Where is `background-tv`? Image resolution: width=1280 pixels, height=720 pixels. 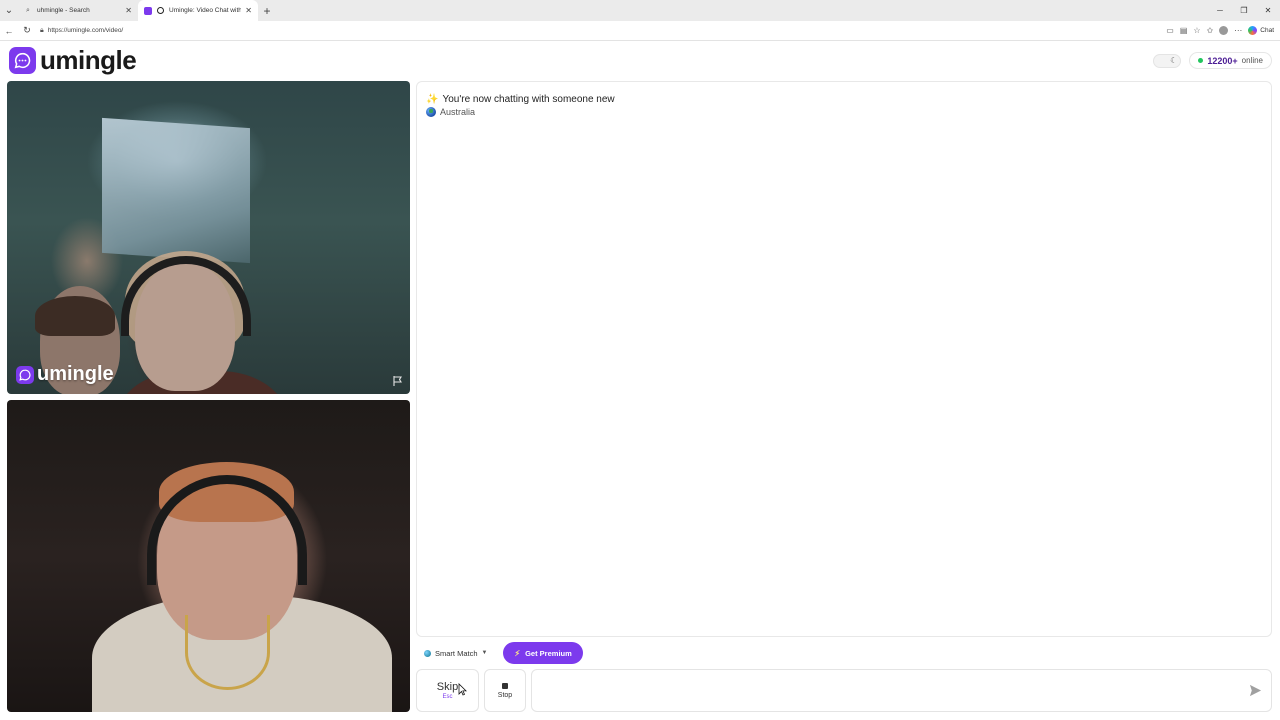
background-tv is located at coordinates (176, 190).